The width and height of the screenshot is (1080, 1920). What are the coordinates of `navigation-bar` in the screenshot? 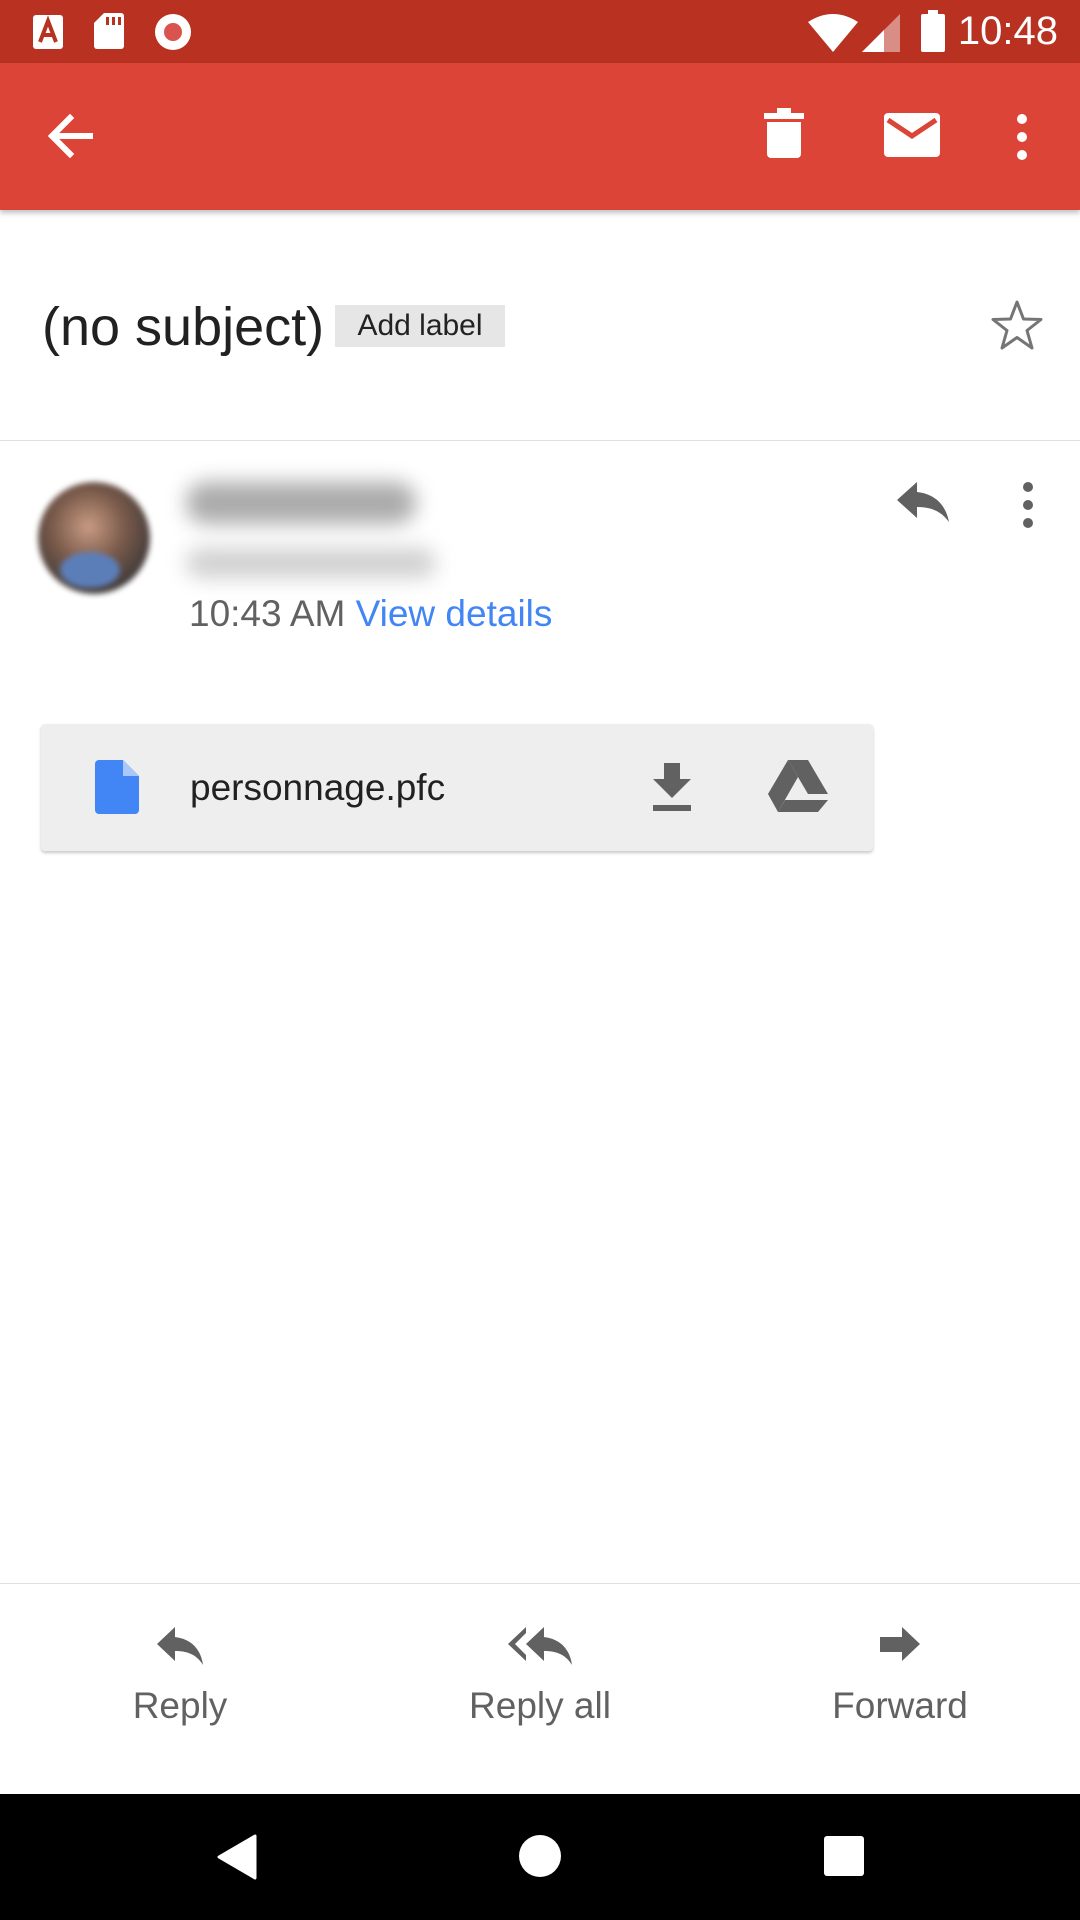 It's located at (540, 1857).